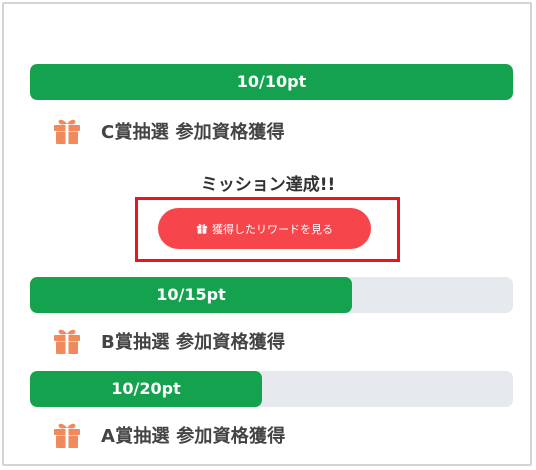 This screenshot has width=536, height=470. What do you see at coordinates (191, 294) in the screenshot?
I see `progress-text: 10/15pt` at bounding box center [191, 294].